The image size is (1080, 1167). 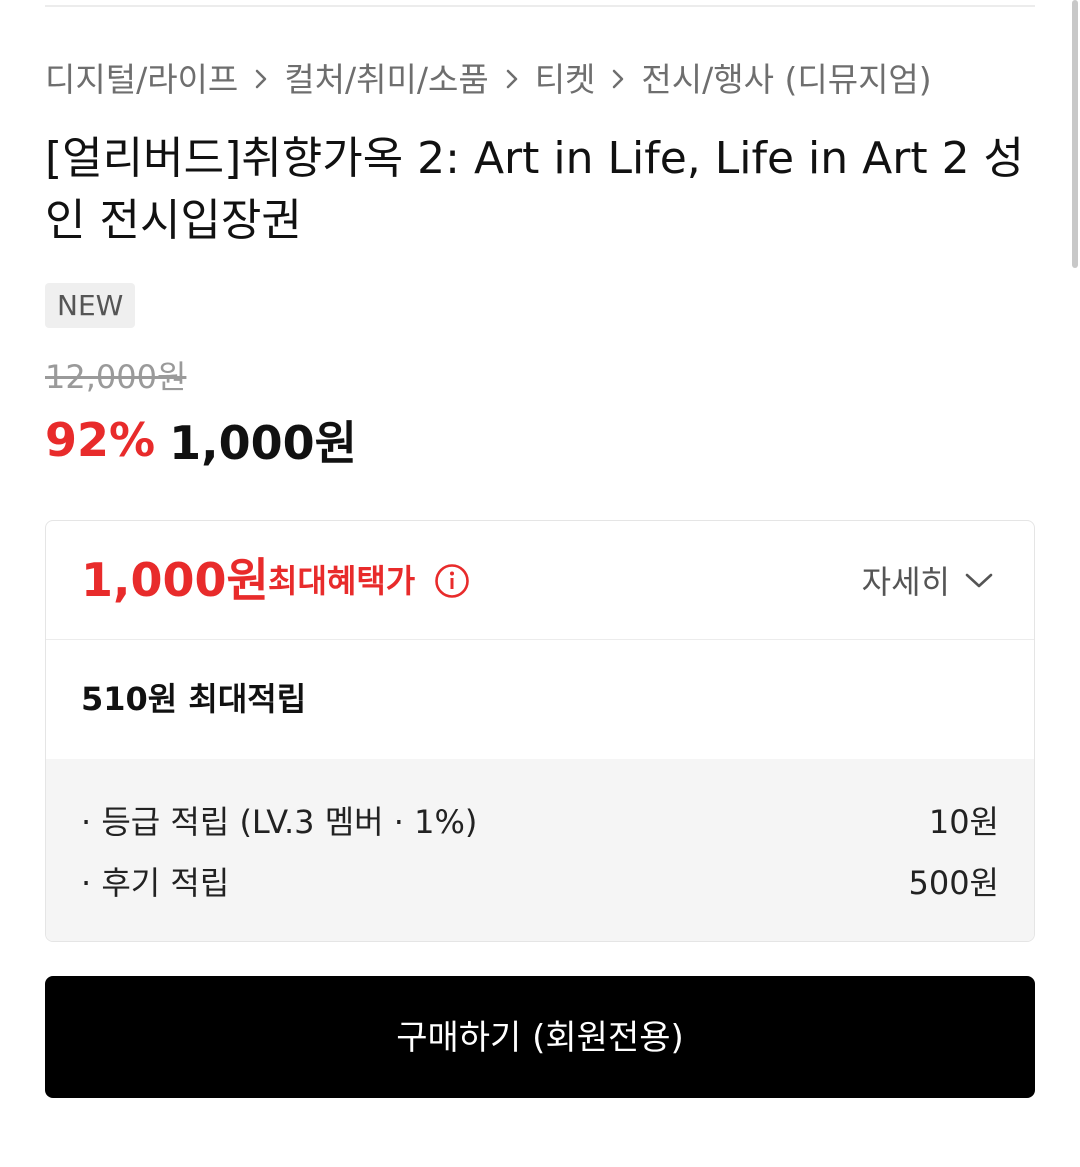 I want to click on points-detail: · 등급 적립 (LV.3 멤버 · 1%) 10원 · 후기 적립 500원, so click(x=540, y=850).